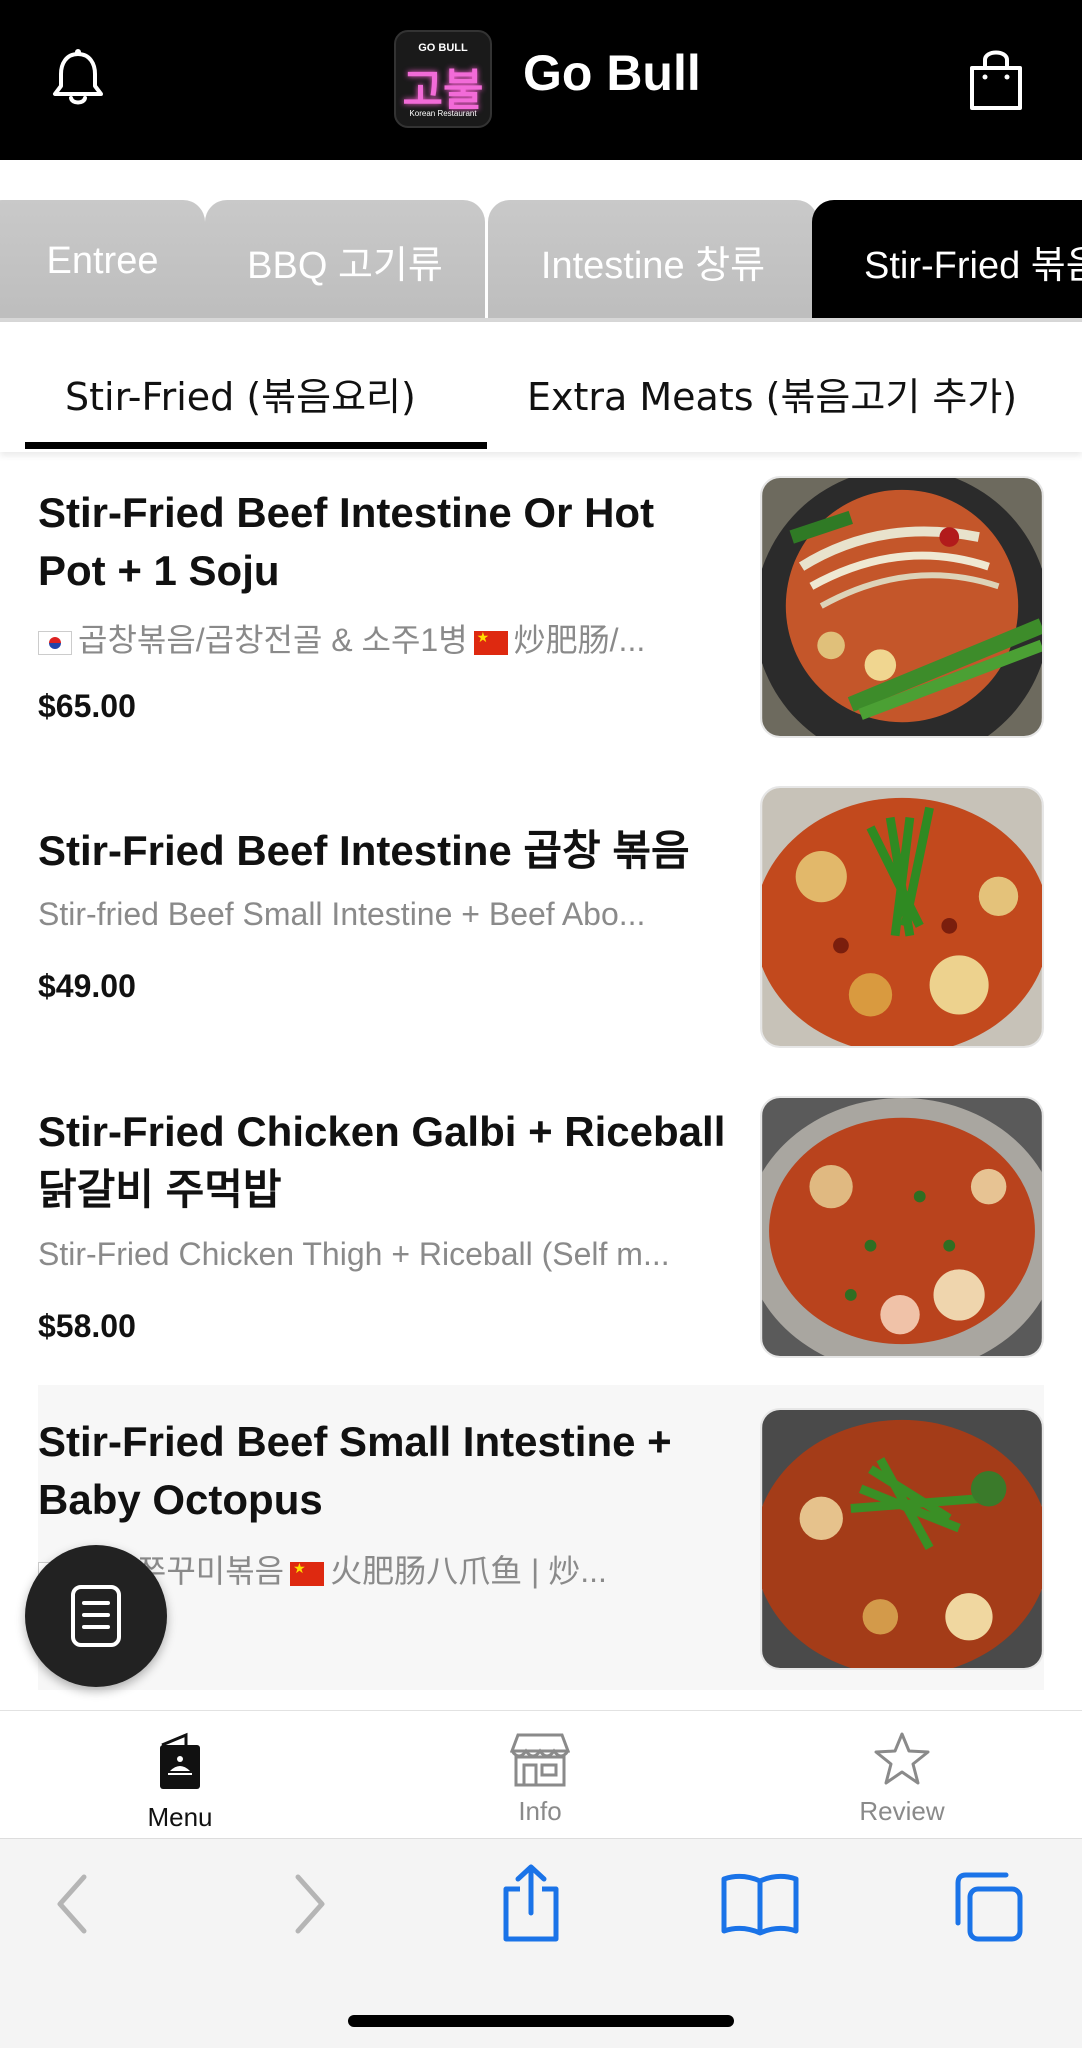 Image resolution: width=1082 pixels, height=2048 pixels. What do you see at coordinates (902, 1758) in the screenshot?
I see `star-icon` at bounding box center [902, 1758].